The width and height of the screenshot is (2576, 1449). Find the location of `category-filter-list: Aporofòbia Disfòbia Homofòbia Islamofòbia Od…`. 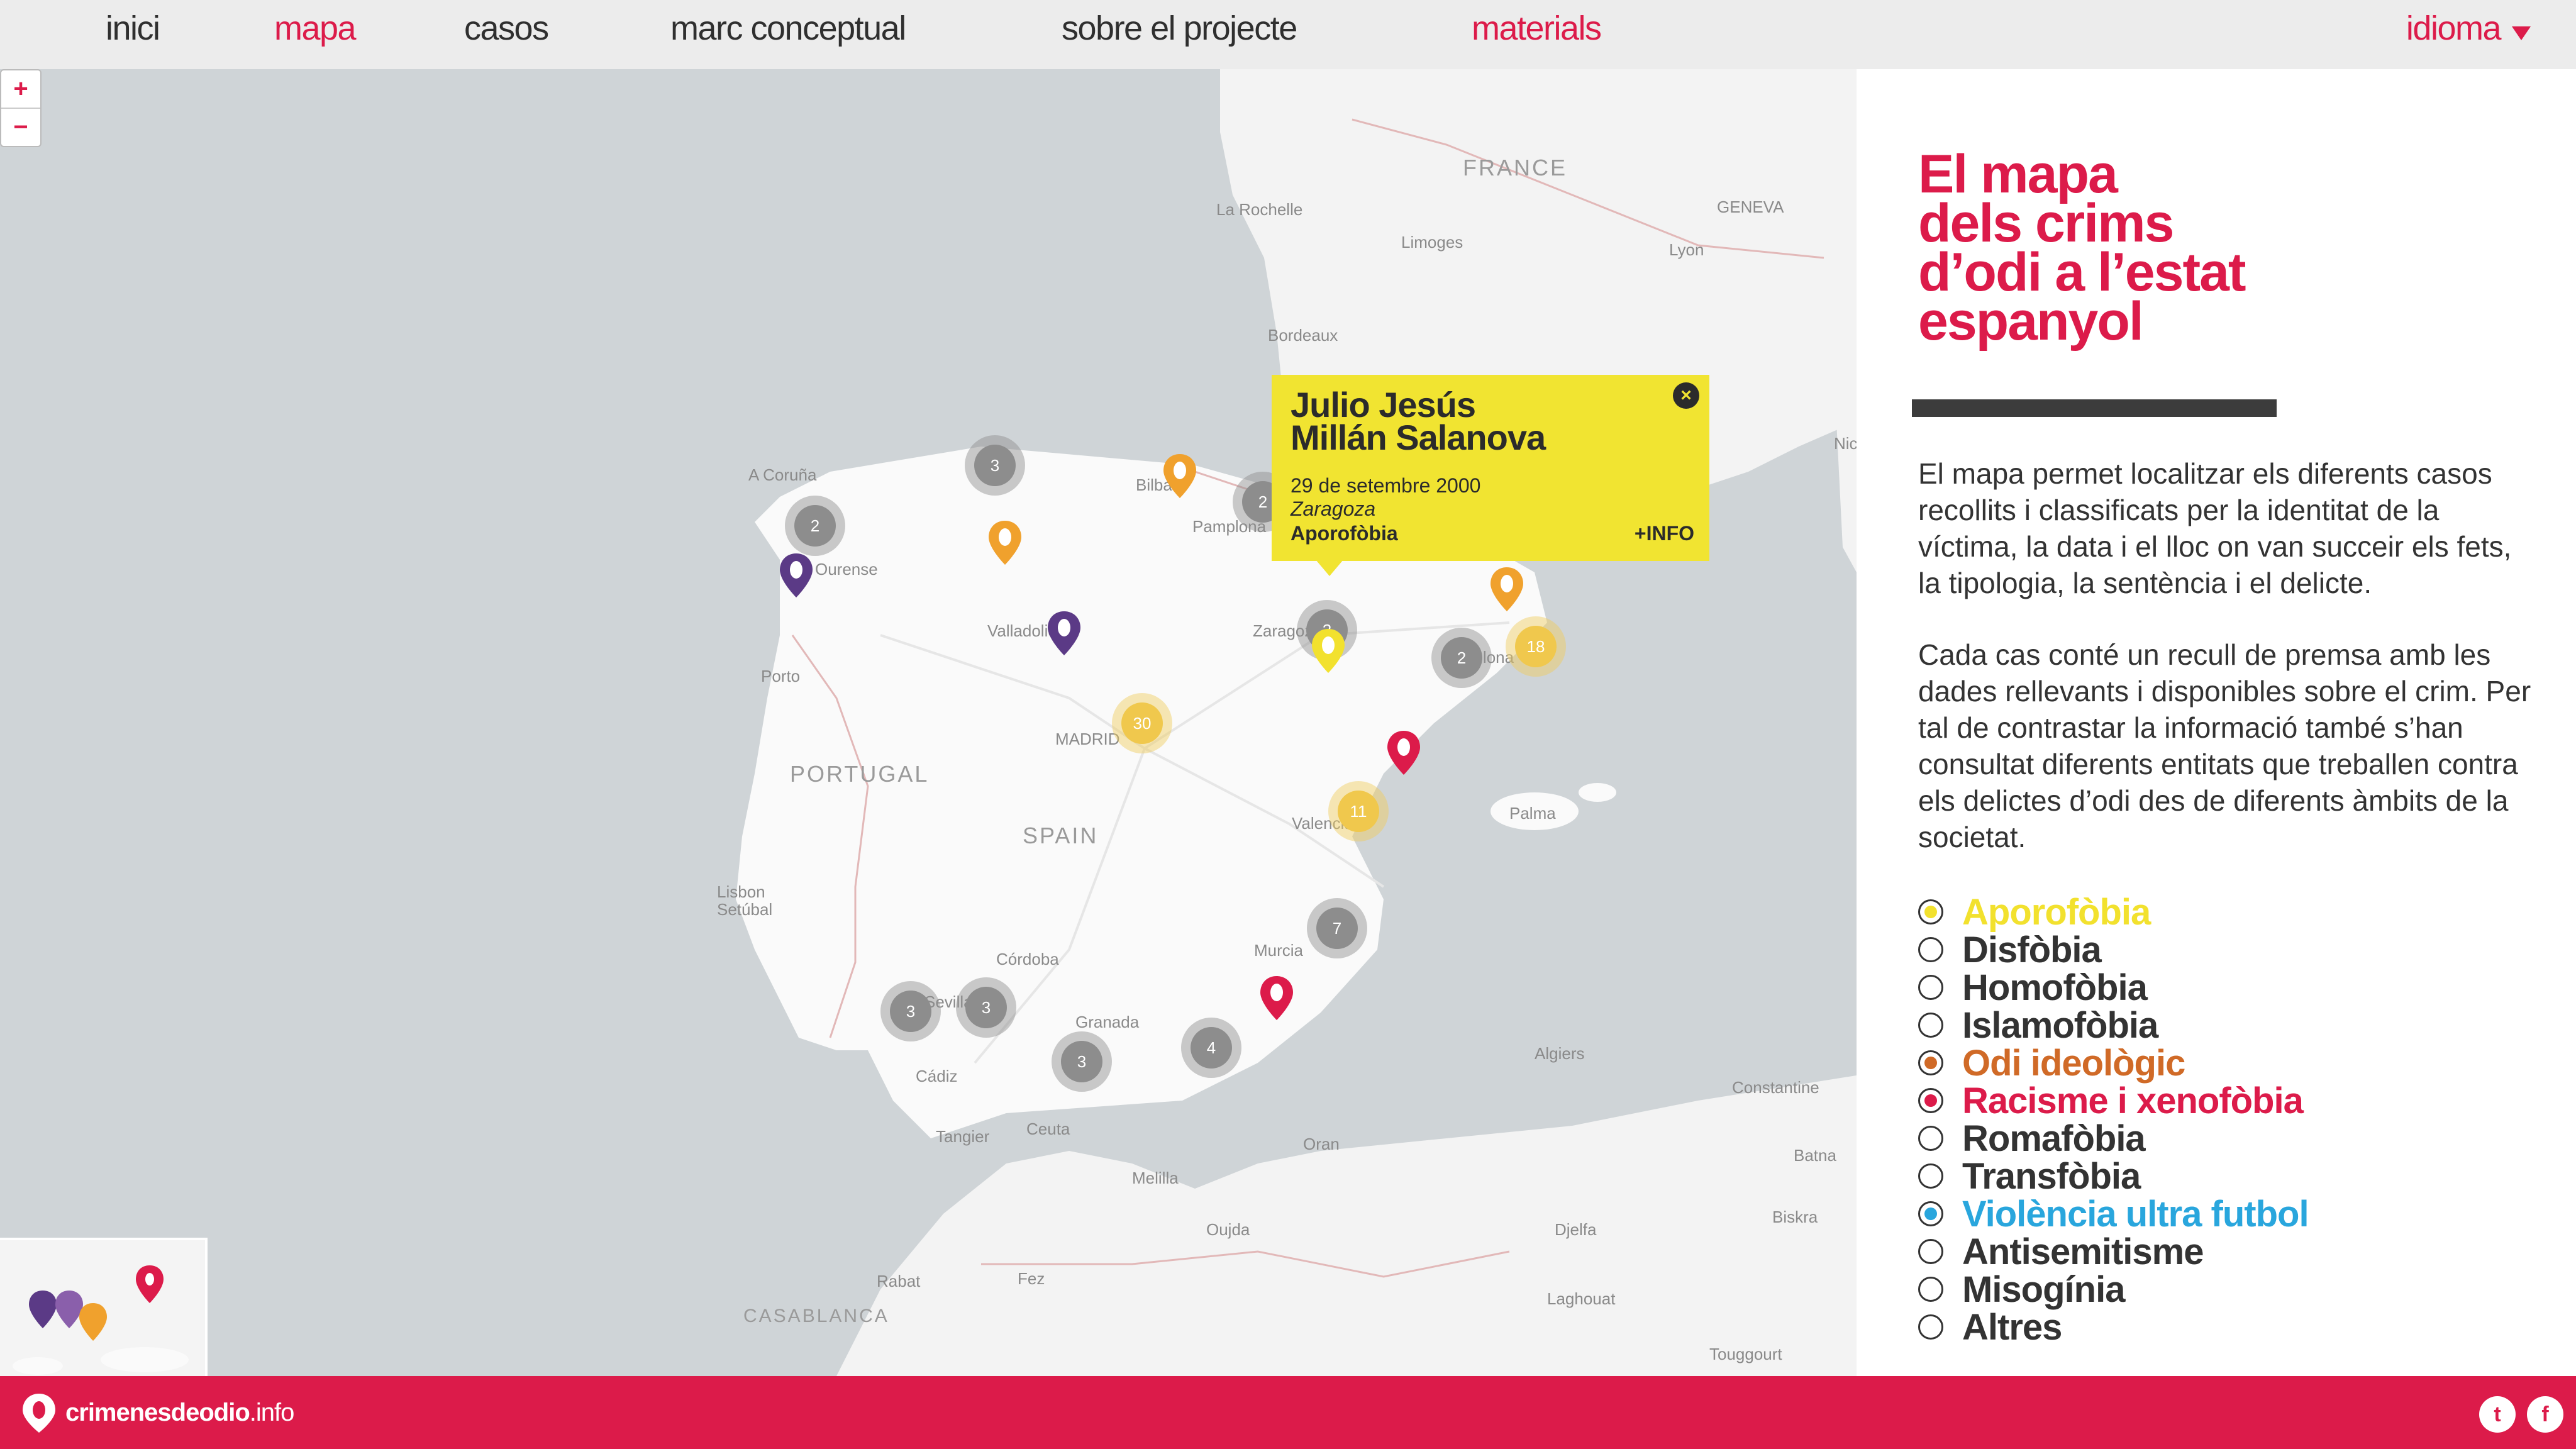

category-filter-list: Aporofòbia Disfòbia Homofòbia Islamofòbia Od… is located at coordinates (2113, 1119).